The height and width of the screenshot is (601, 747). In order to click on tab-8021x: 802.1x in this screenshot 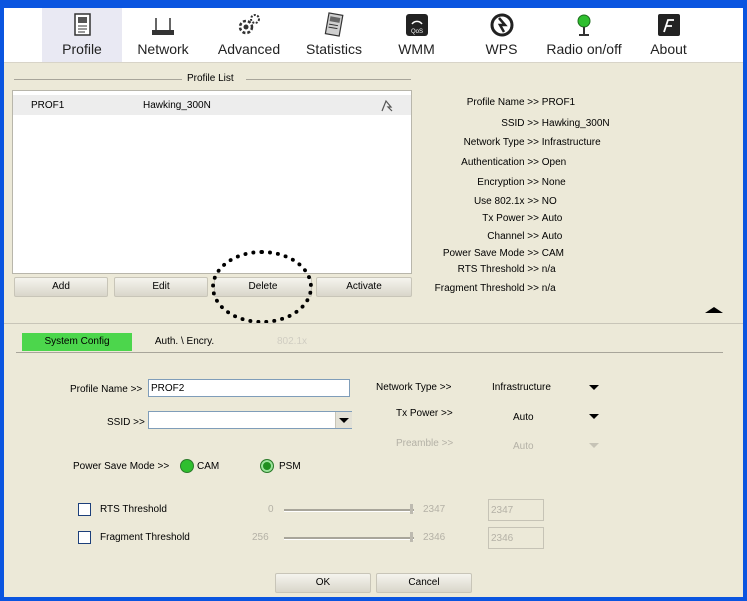, I will do `click(292, 342)`.